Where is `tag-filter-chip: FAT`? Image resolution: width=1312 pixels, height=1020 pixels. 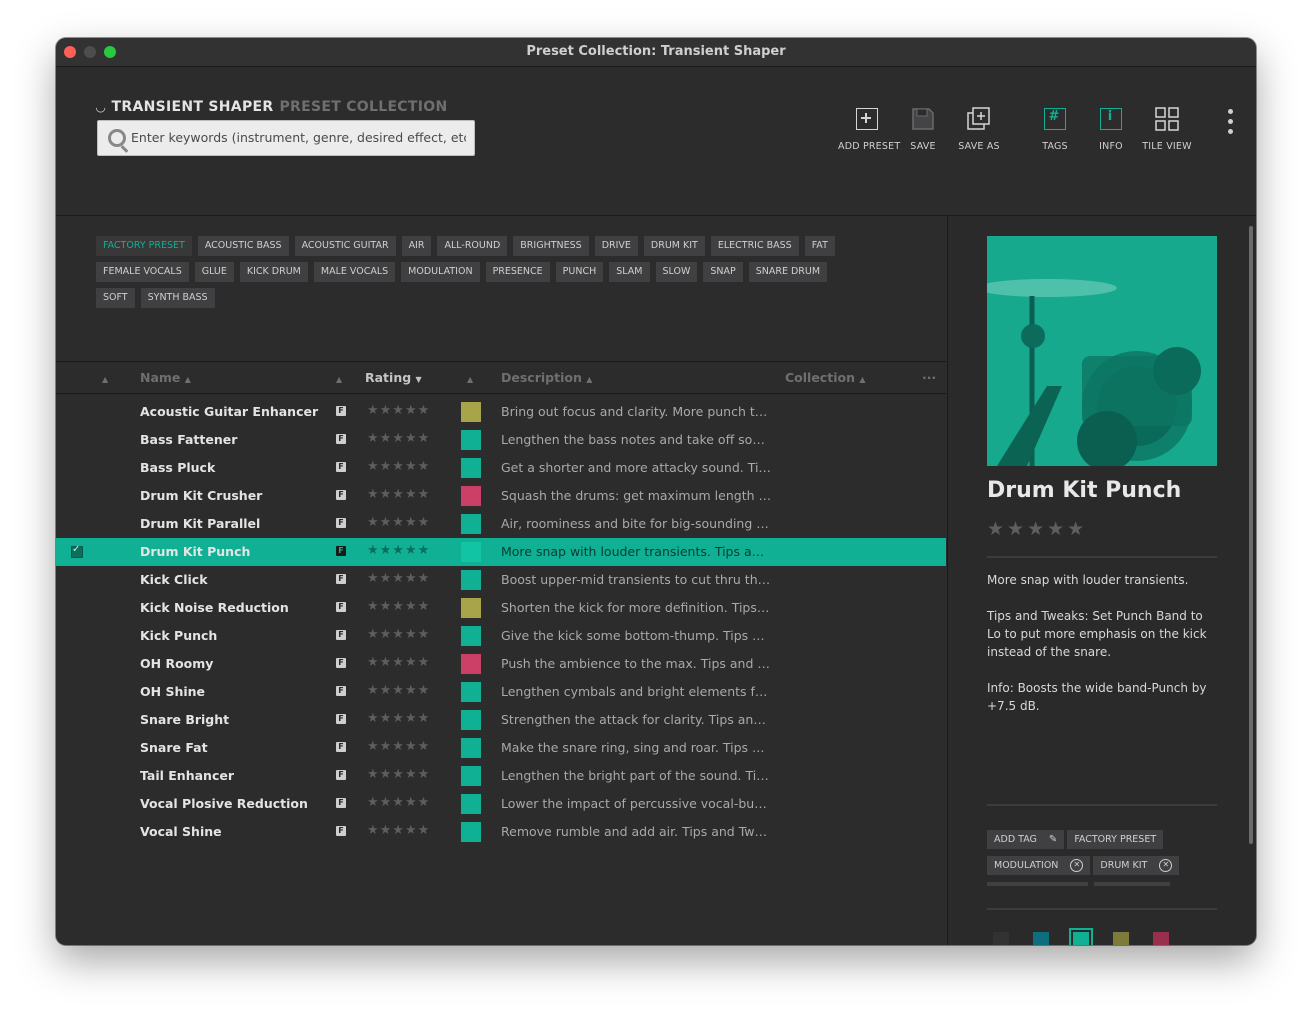 tag-filter-chip: FAT is located at coordinates (819, 246).